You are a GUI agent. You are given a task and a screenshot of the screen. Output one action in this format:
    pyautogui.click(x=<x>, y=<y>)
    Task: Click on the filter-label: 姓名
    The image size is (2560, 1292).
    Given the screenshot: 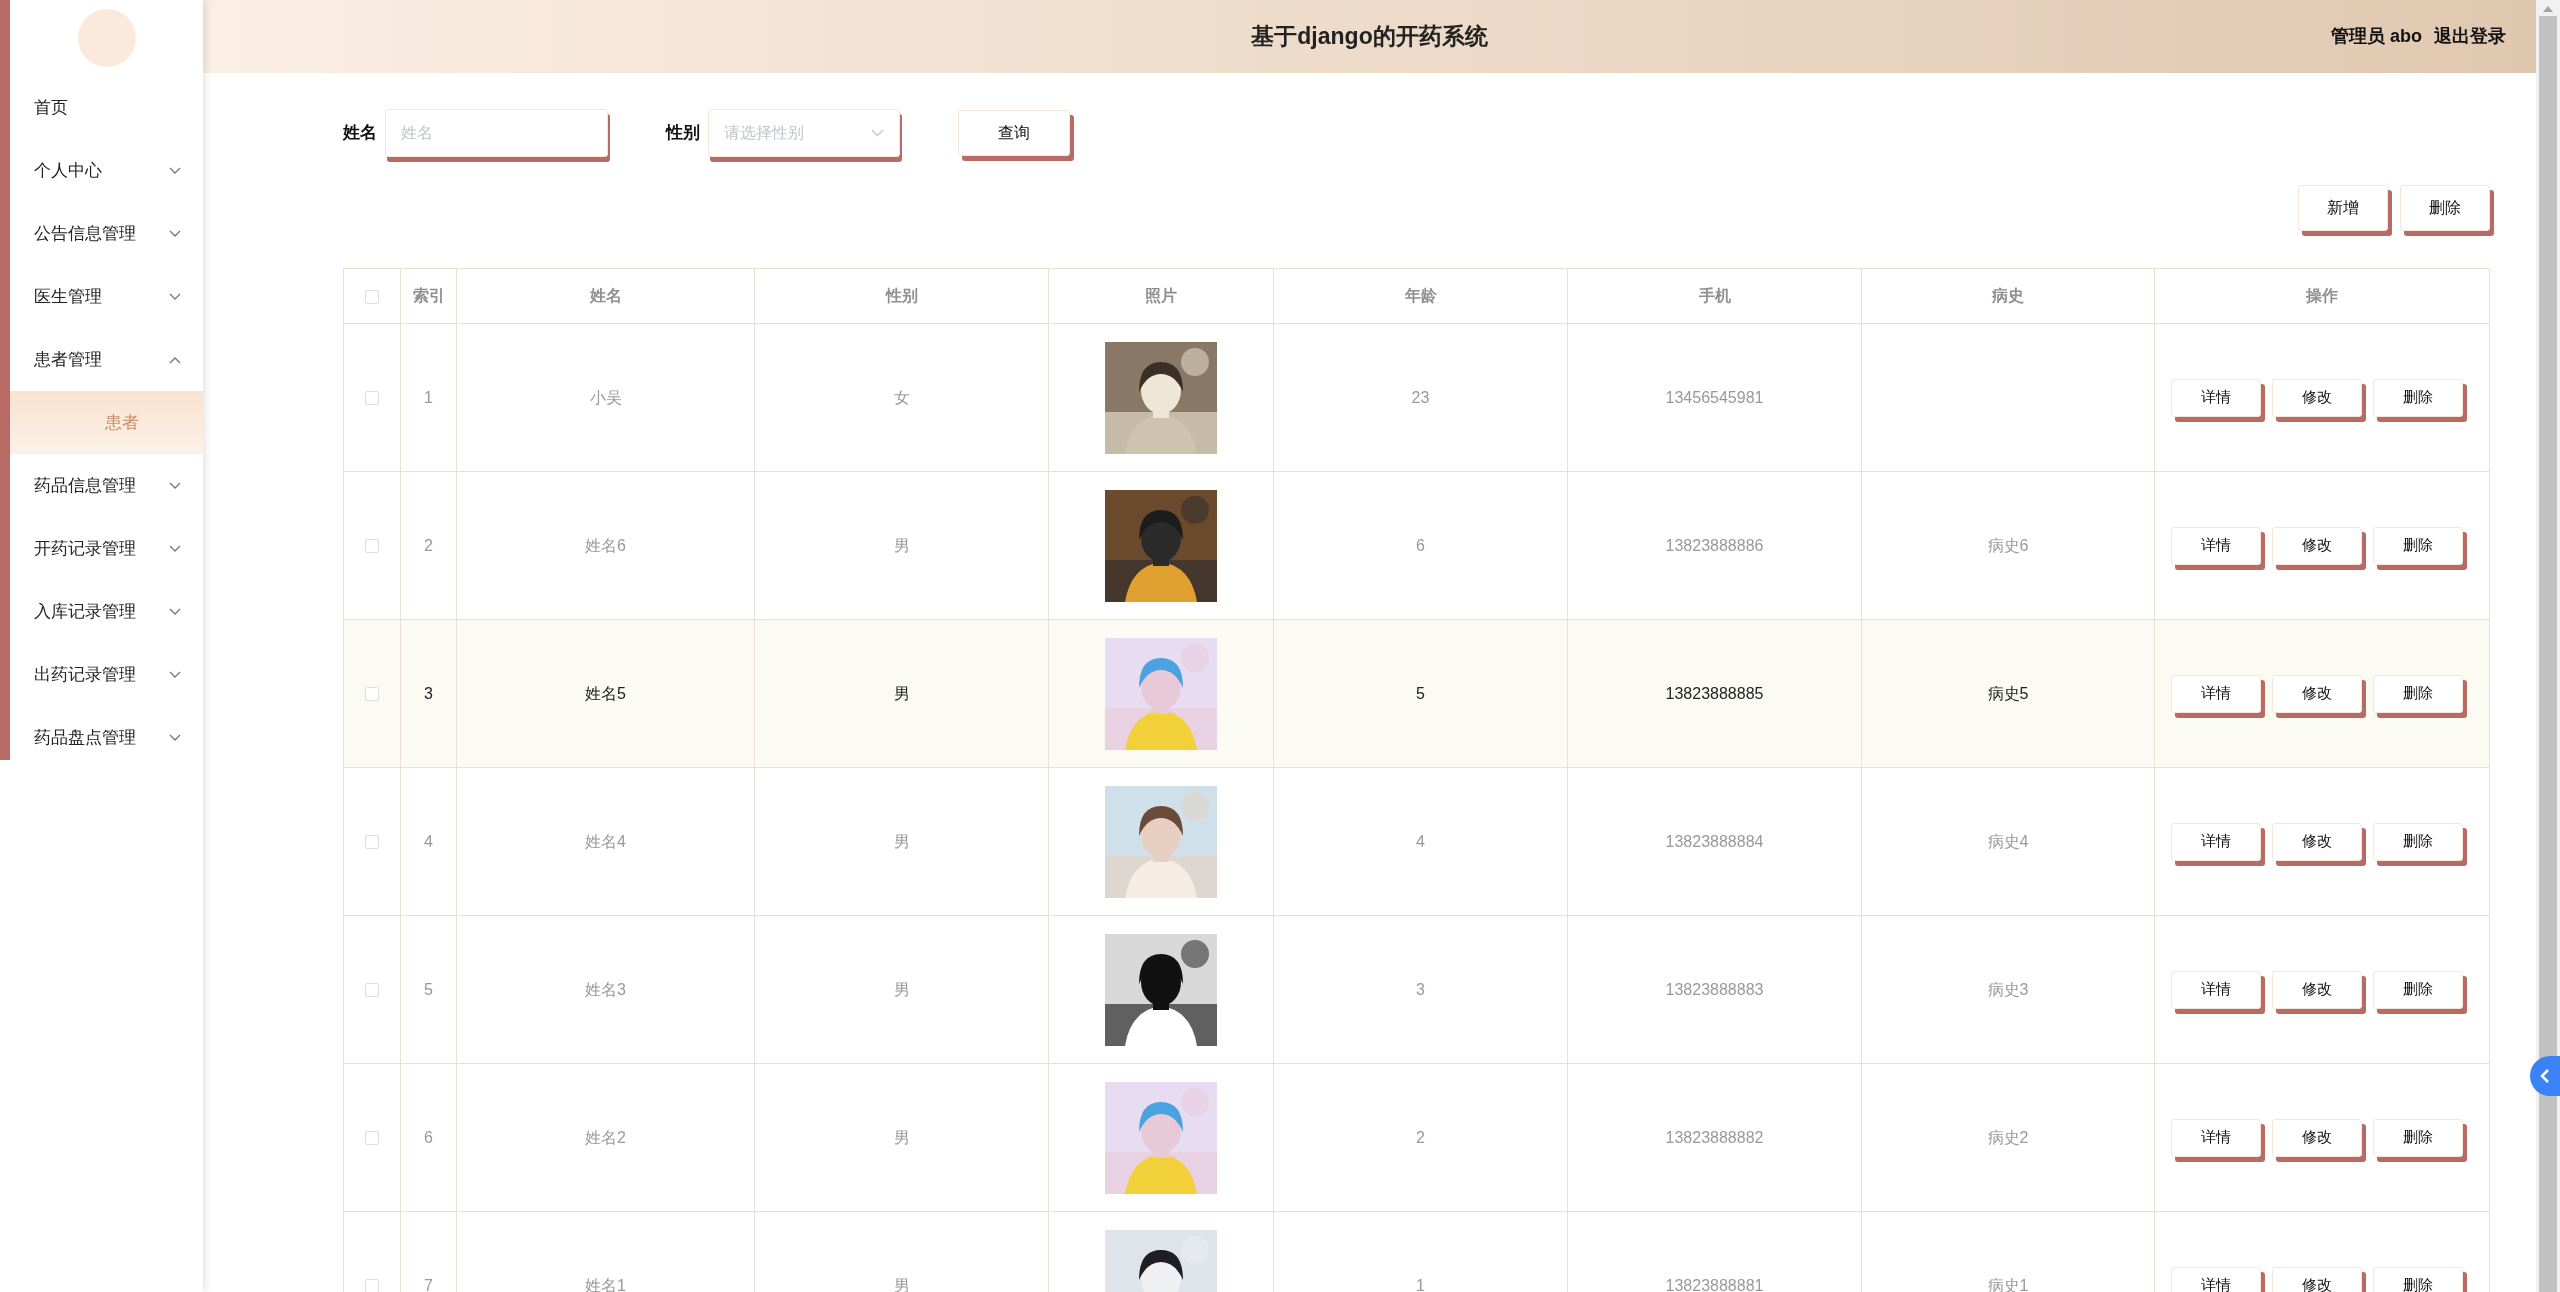 What is the action you would take?
    pyautogui.click(x=360, y=133)
    